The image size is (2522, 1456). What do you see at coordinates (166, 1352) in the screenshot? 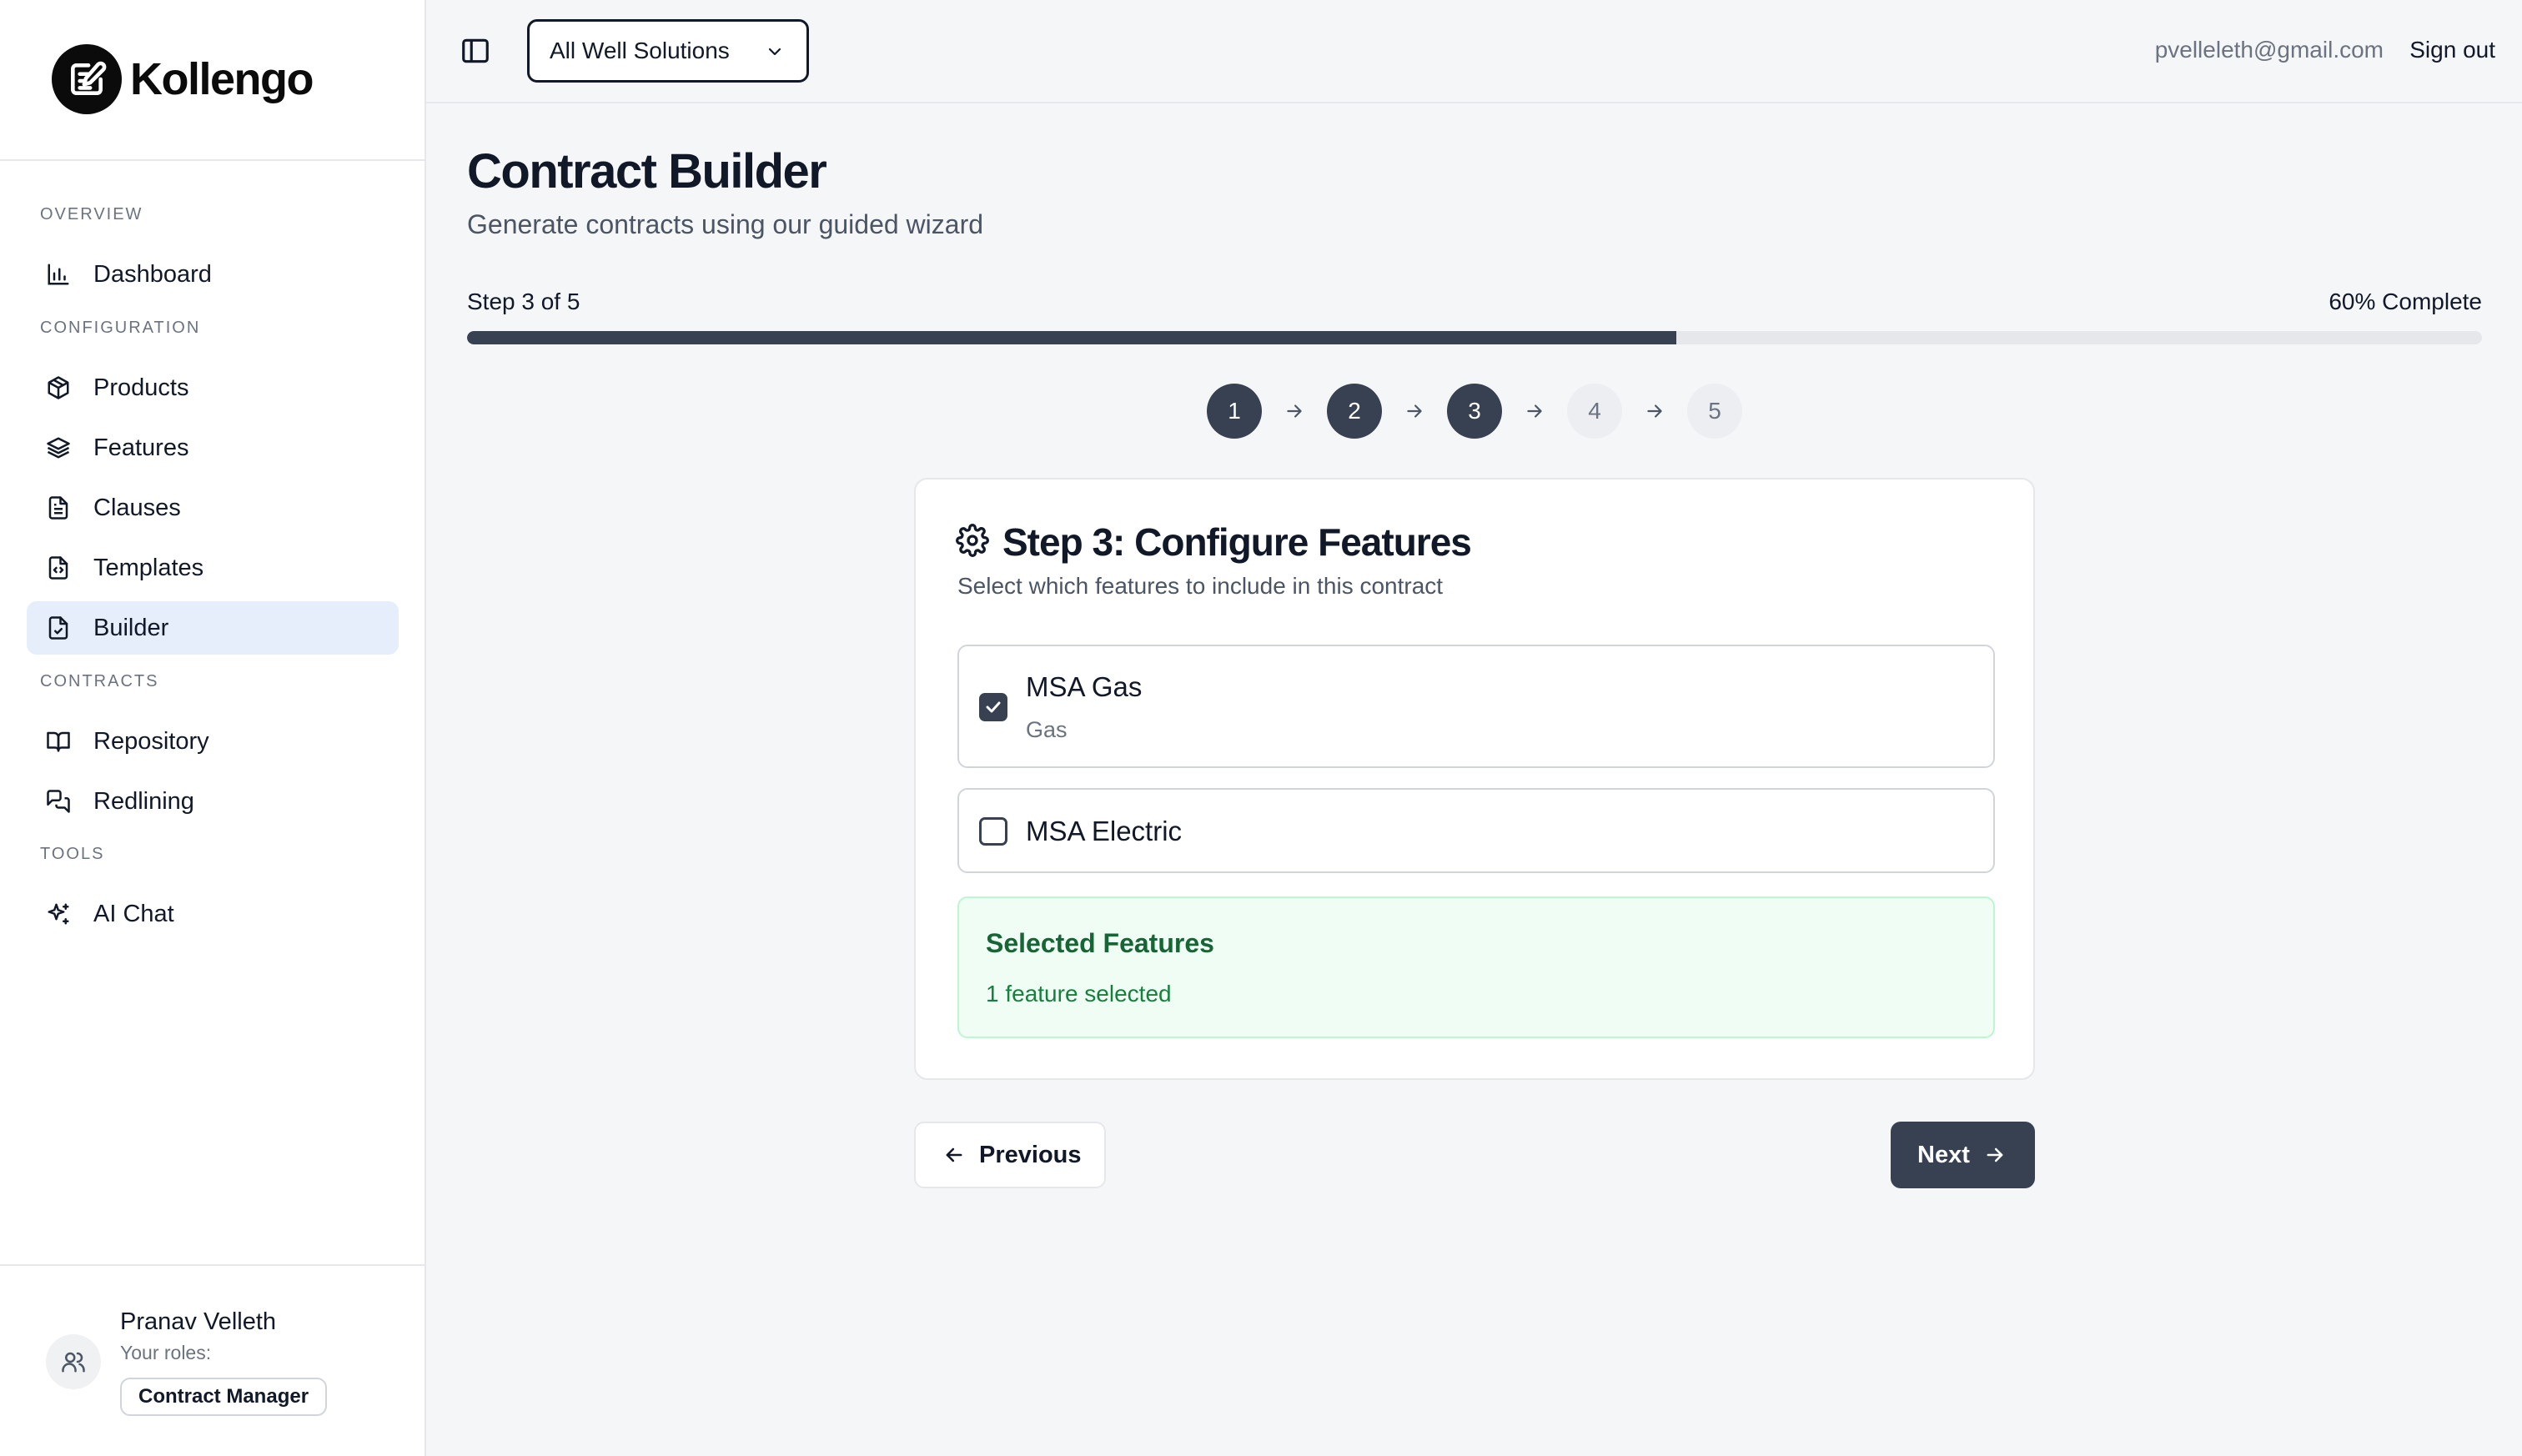
I see `user-roles-label: Your roles:` at bounding box center [166, 1352].